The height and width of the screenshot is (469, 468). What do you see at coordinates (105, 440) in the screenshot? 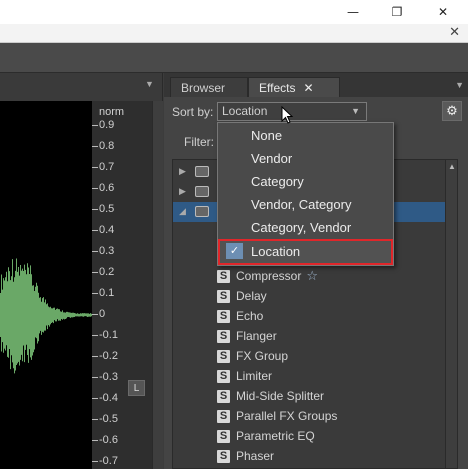
I see `amplitude-tick: -0.6` at bounding box center [105, 440].